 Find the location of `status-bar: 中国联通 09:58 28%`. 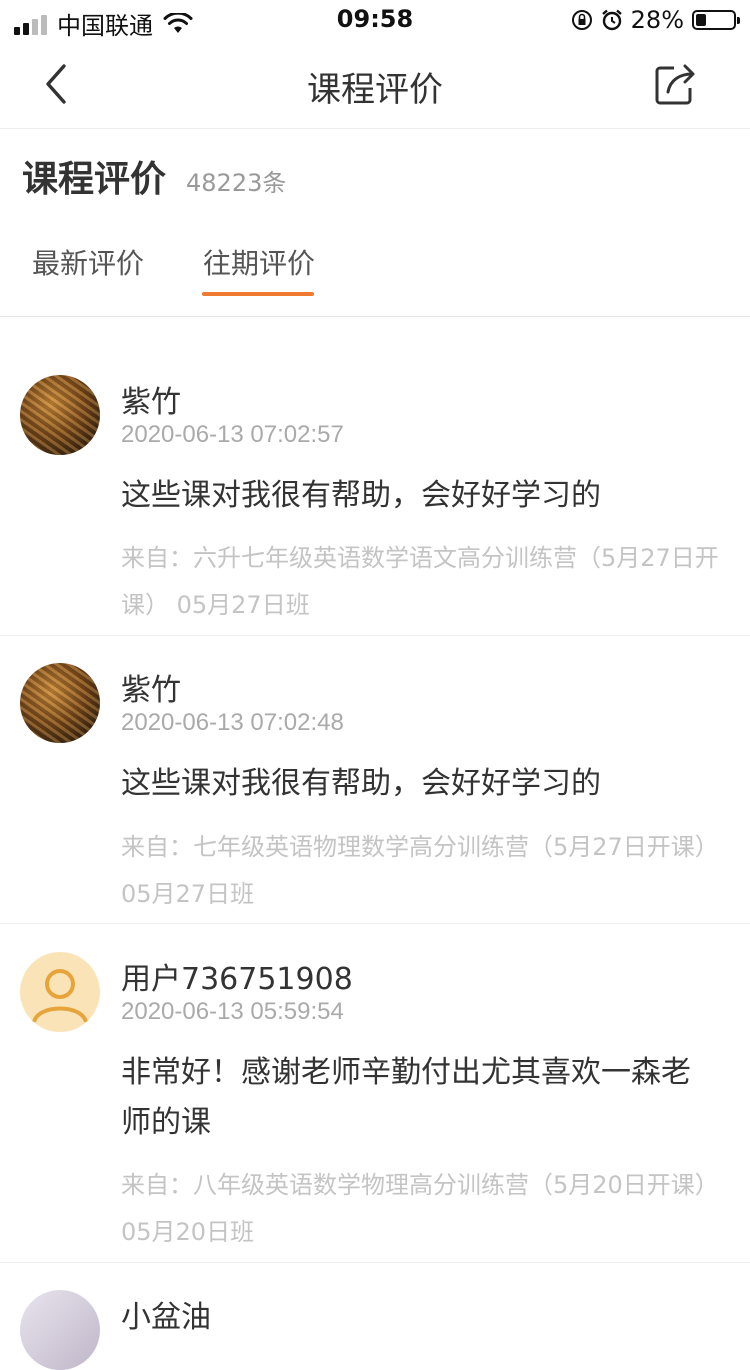

status-bar: 中国联通 09:58 28% is located at coordinates (375, 20).